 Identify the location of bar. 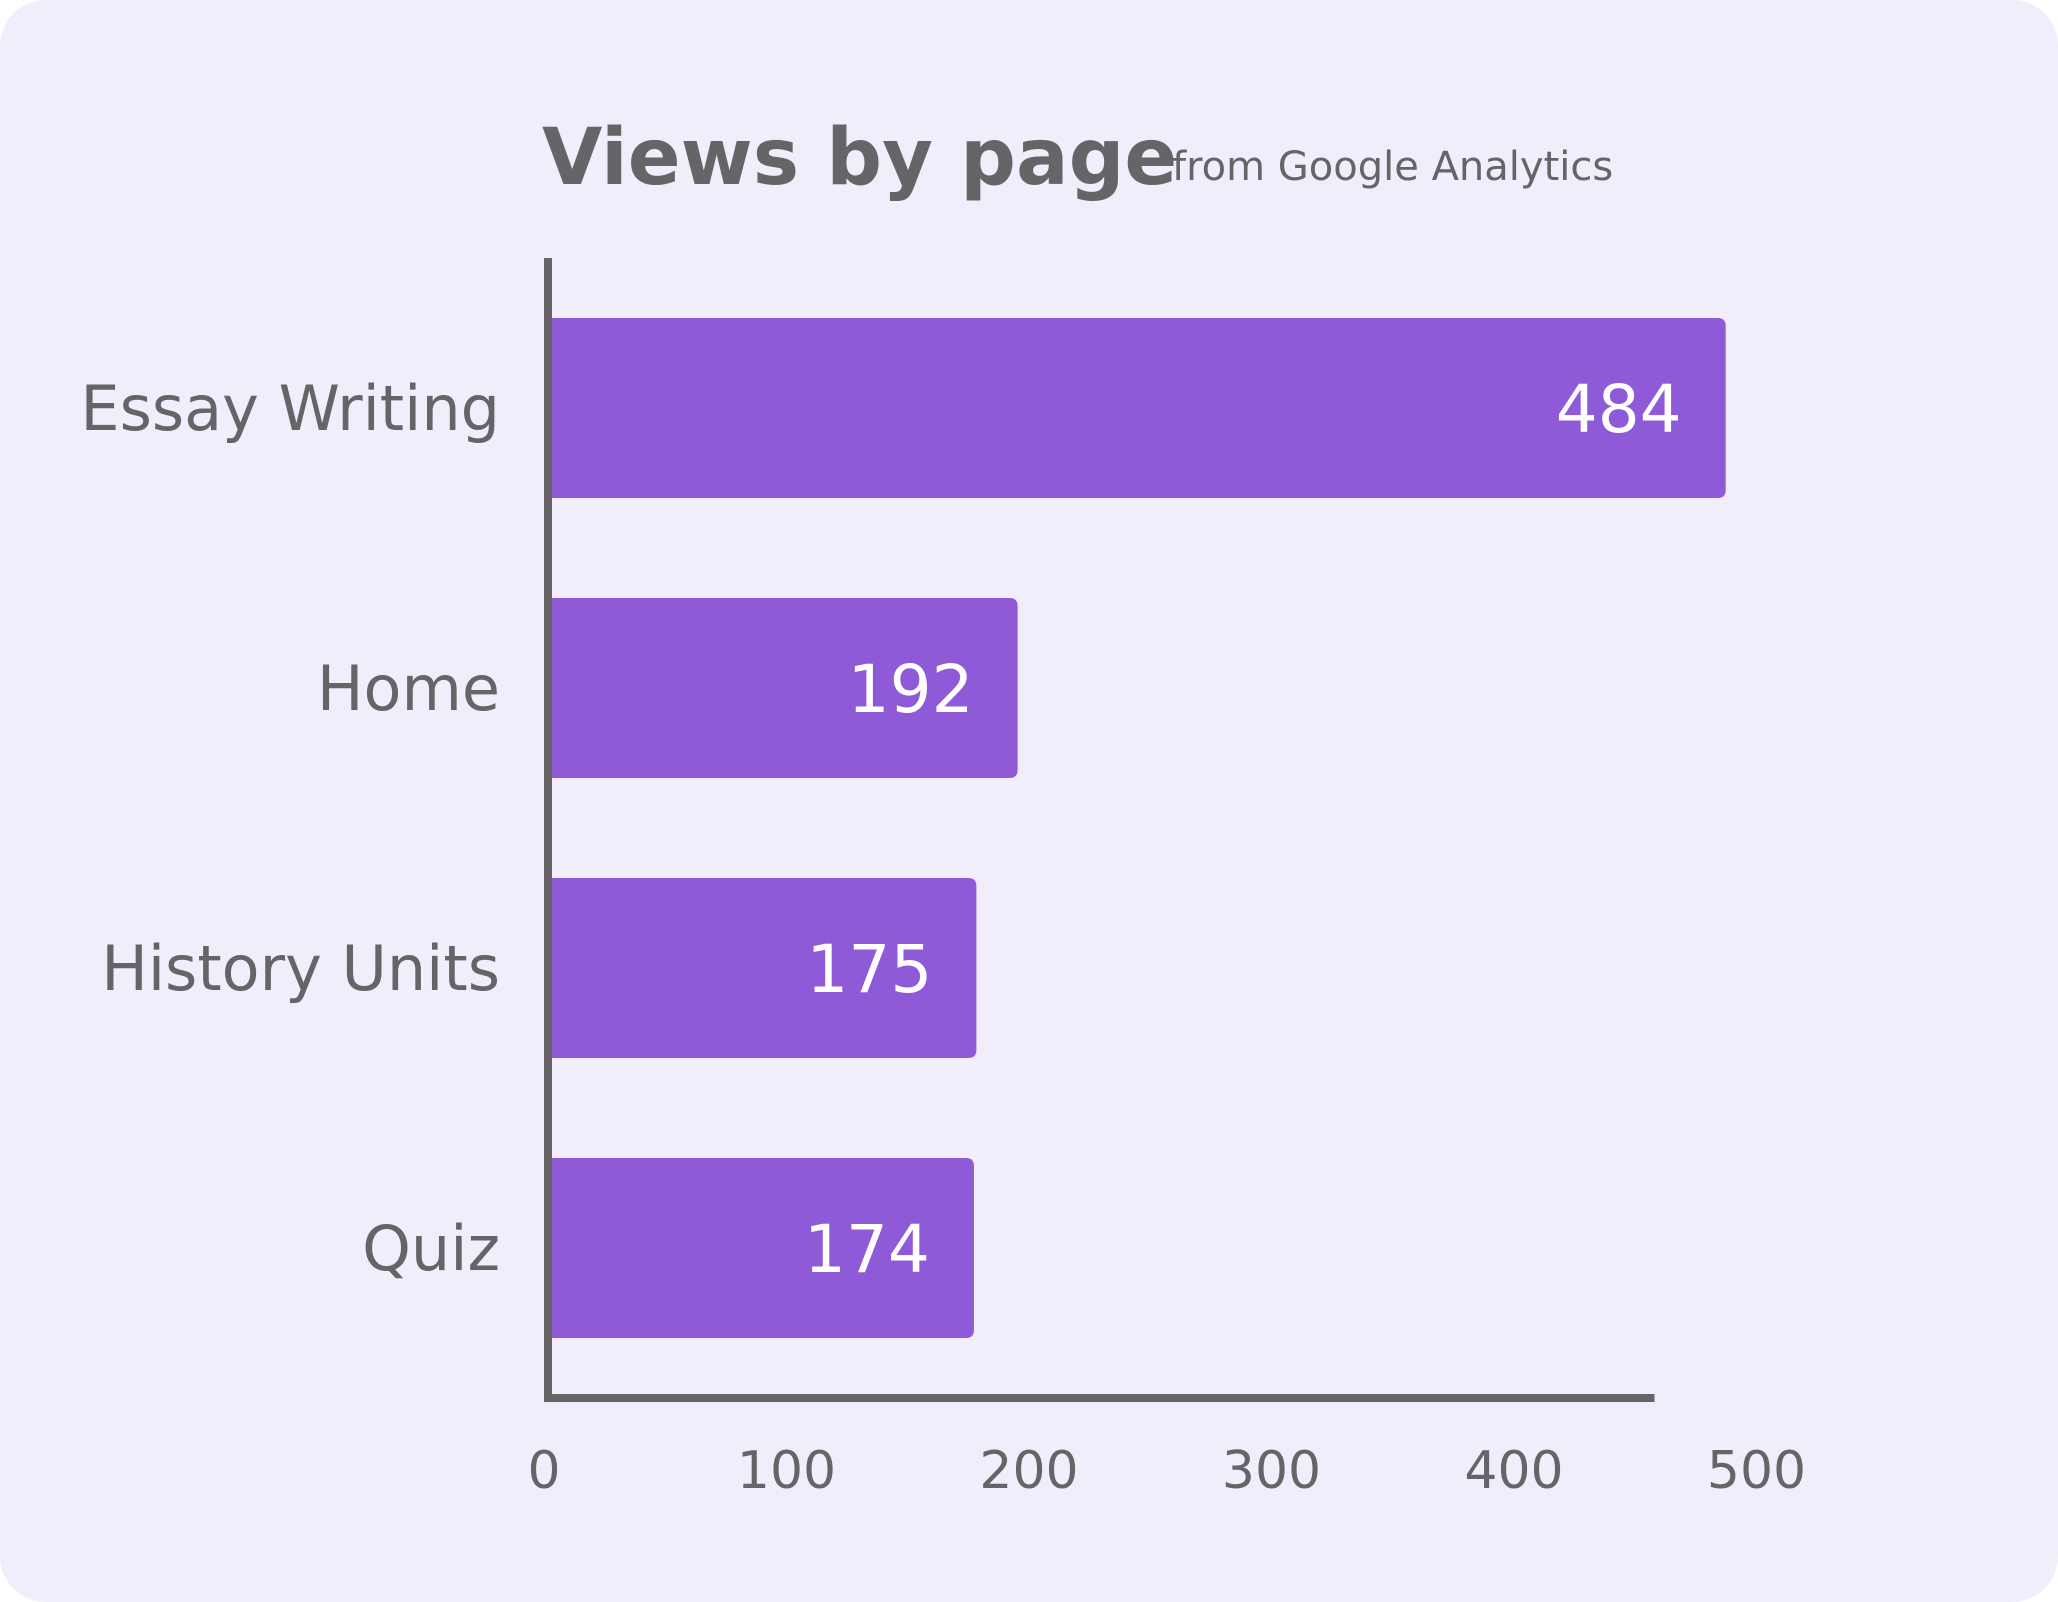
(1139, 408).